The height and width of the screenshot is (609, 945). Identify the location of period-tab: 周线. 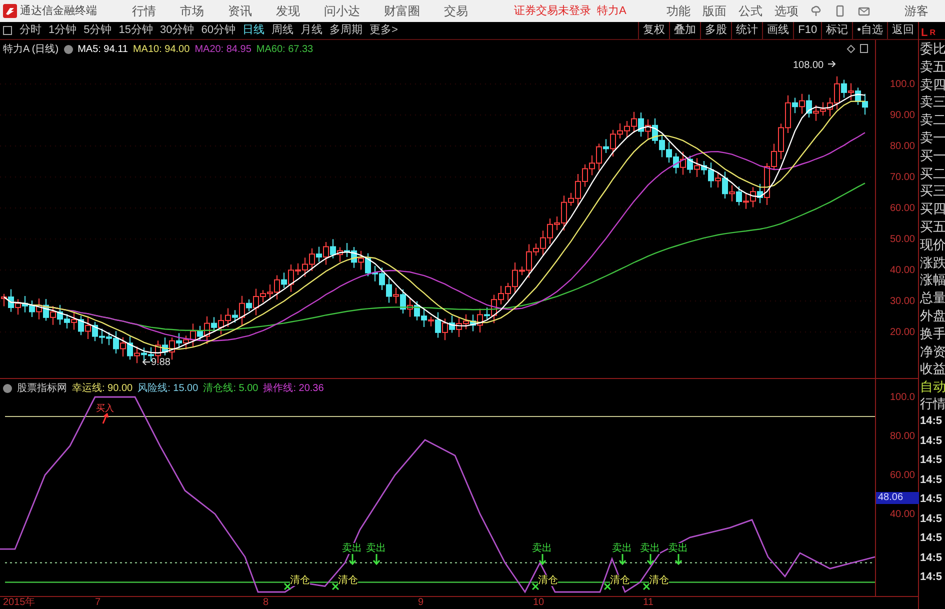
(282, 30).